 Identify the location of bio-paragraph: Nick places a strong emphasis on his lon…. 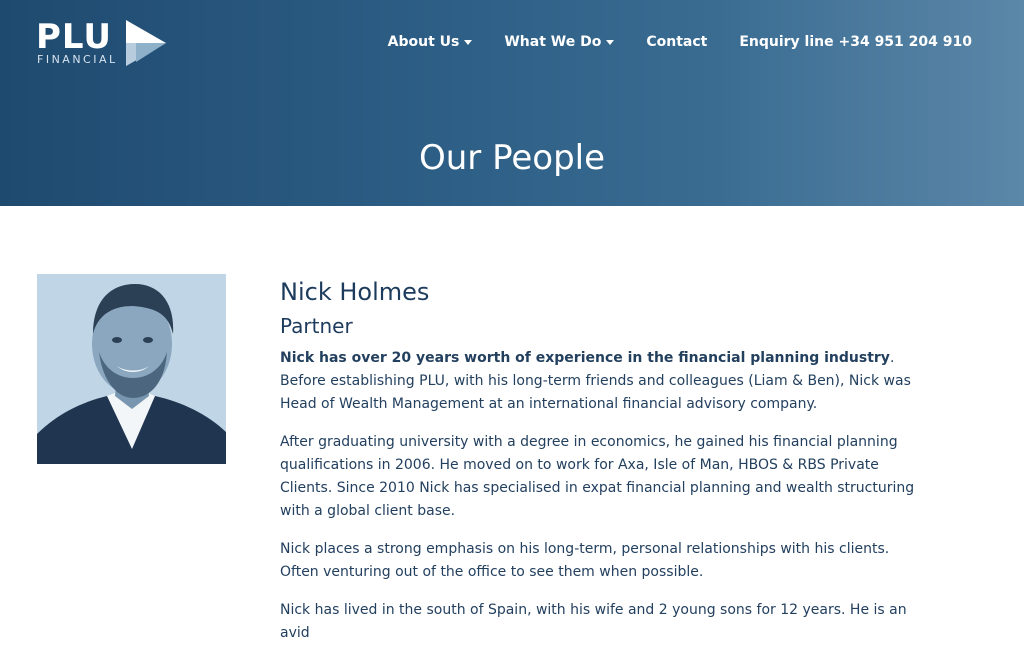
(585, 560).